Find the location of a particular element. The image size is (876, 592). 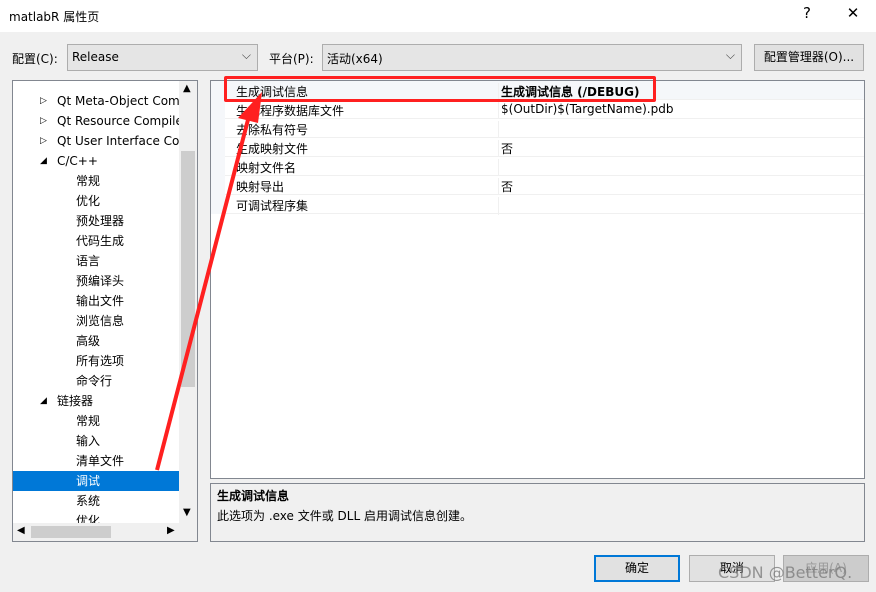

annotation-arrow is located at coordinates (208, 281).